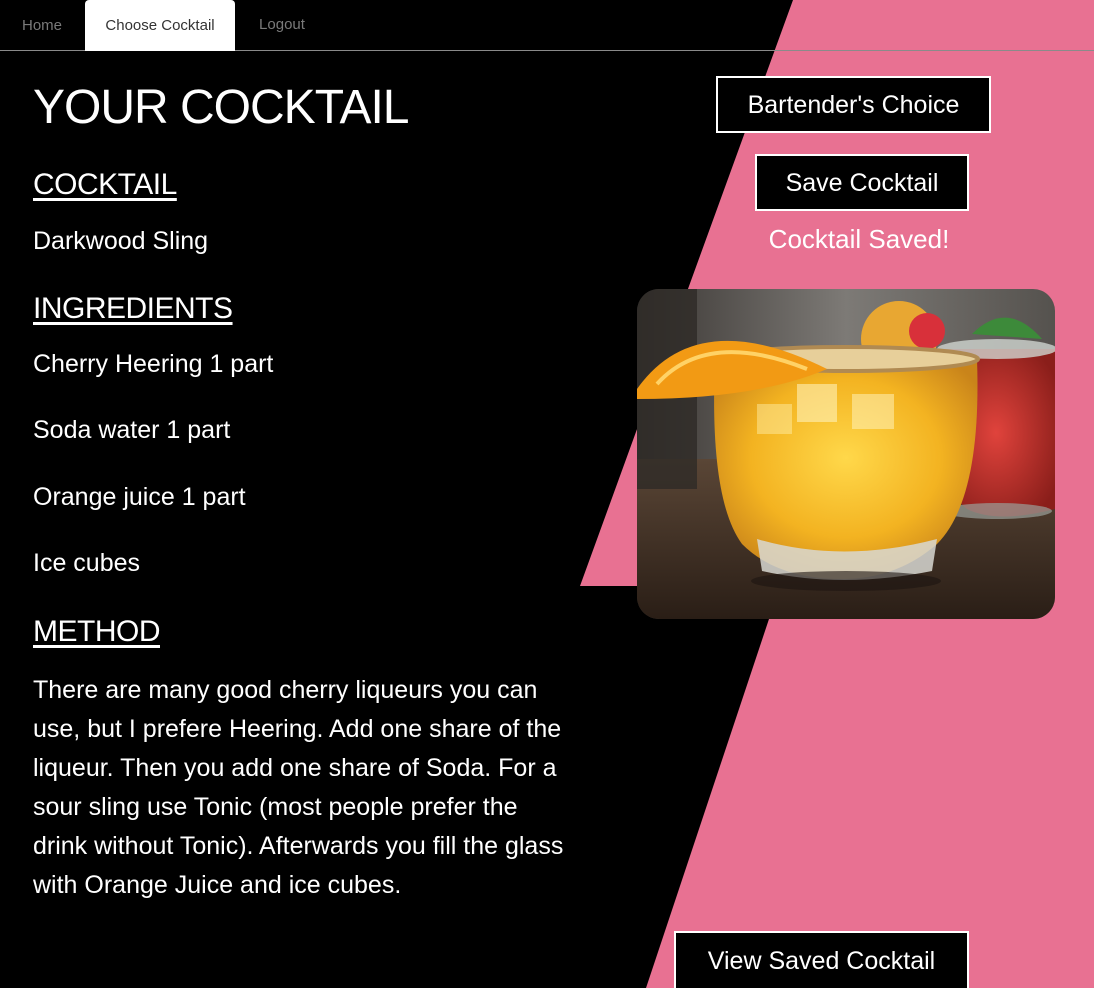 The width and height of the screenshot is (1094, 988). What do you see at coordinates (859, 239) in the screenshot?
I see `cocktail-saved-message: Cocktail Saved!` at bounding box center [859, 239].